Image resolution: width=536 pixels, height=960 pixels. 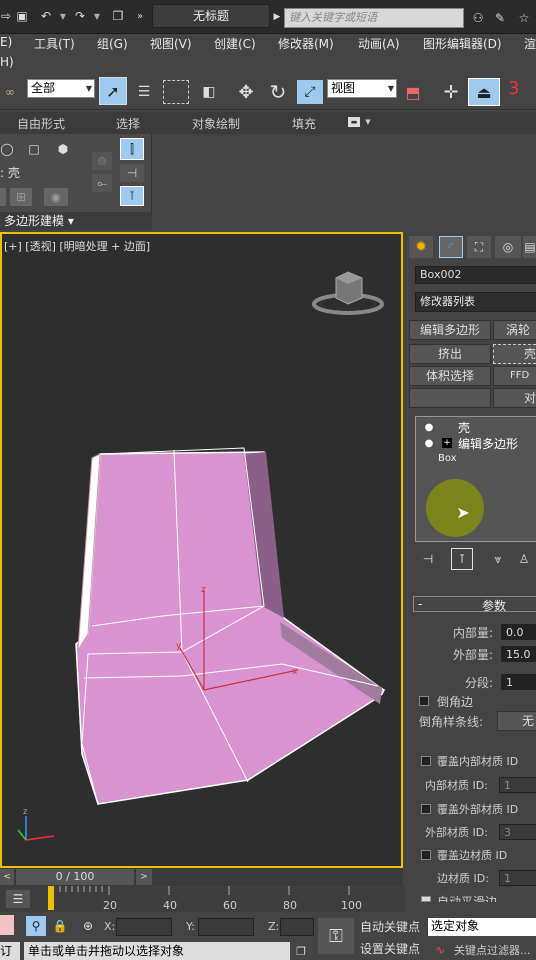 I want to click on volume-select-button: 体积选择, so click(x=450, y=376).